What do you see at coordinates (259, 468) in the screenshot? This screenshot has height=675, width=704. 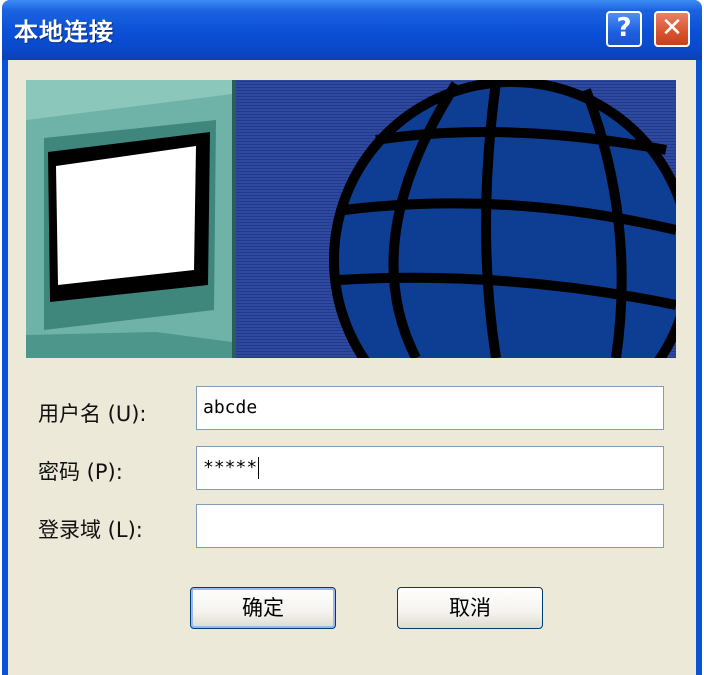 I see `text-caret` at bounding box center [259, 468].